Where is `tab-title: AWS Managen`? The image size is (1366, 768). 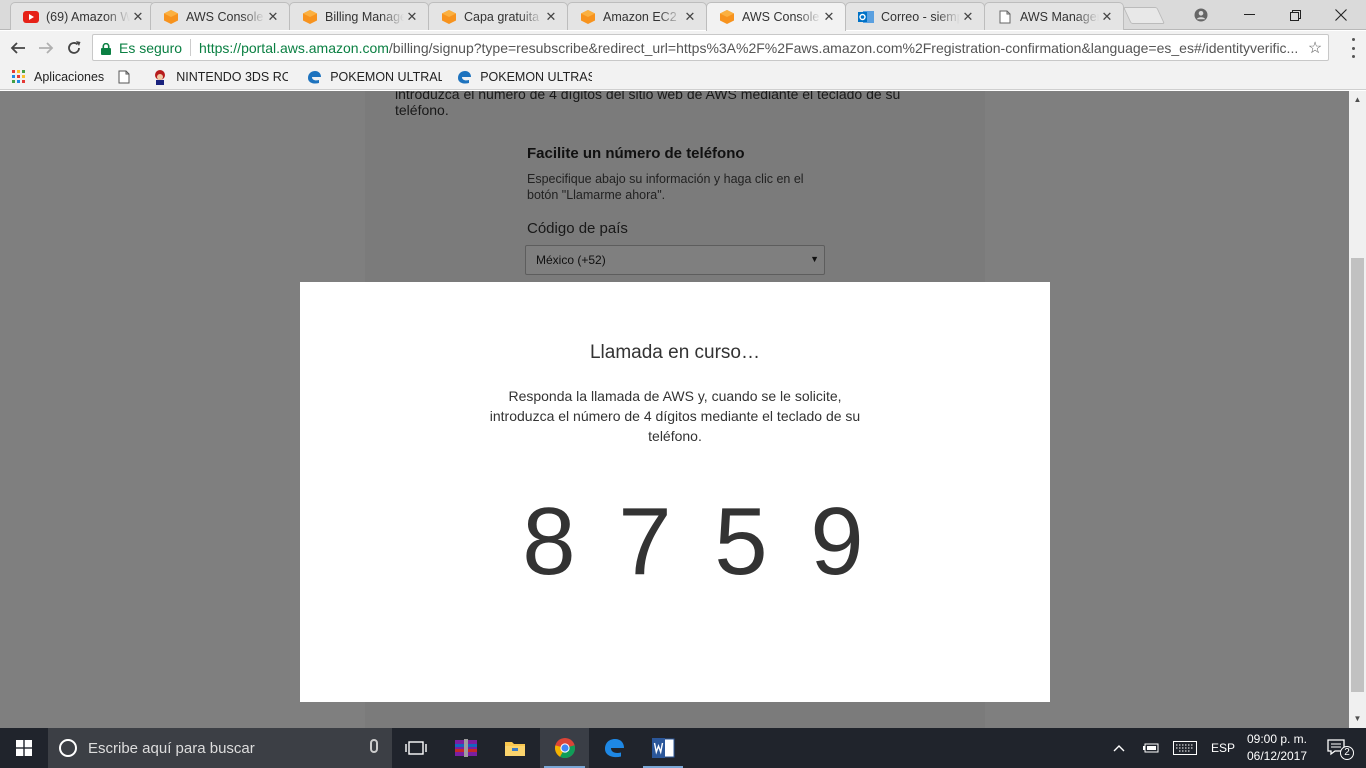
tab-title: AWS Managen is located at coordinates (1059, 16).